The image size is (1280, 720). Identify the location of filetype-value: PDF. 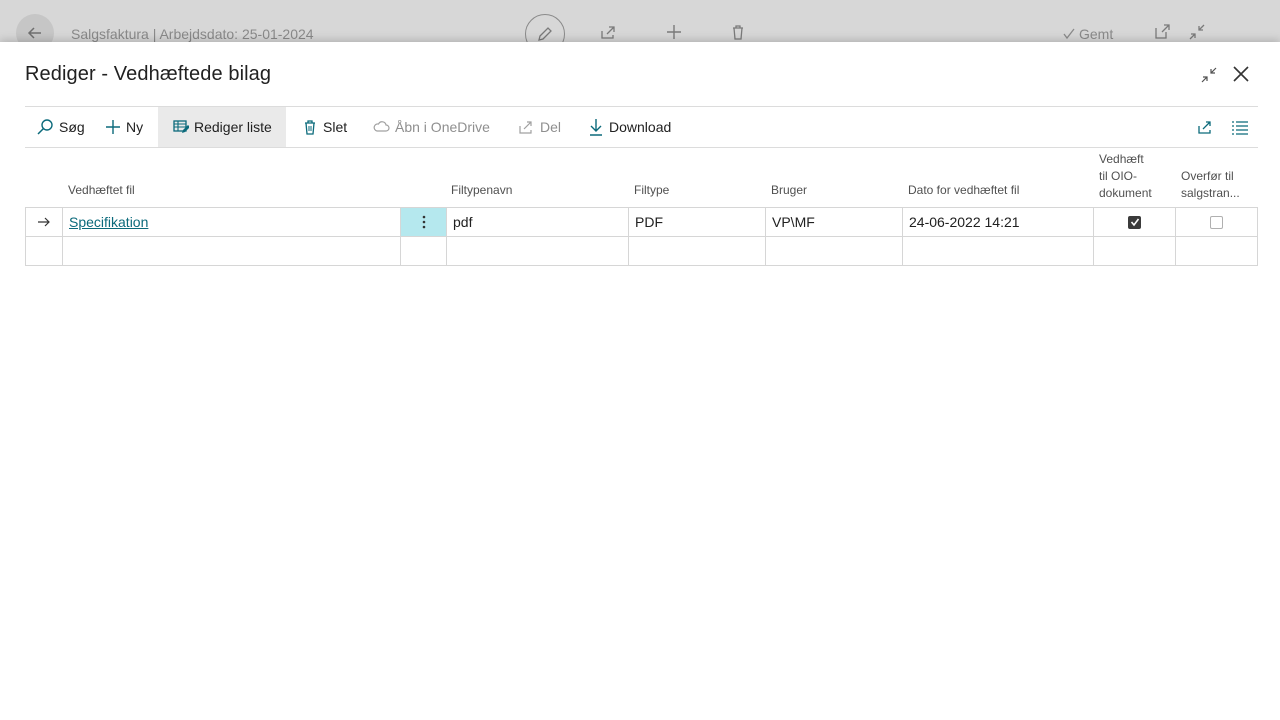
(649, 222).